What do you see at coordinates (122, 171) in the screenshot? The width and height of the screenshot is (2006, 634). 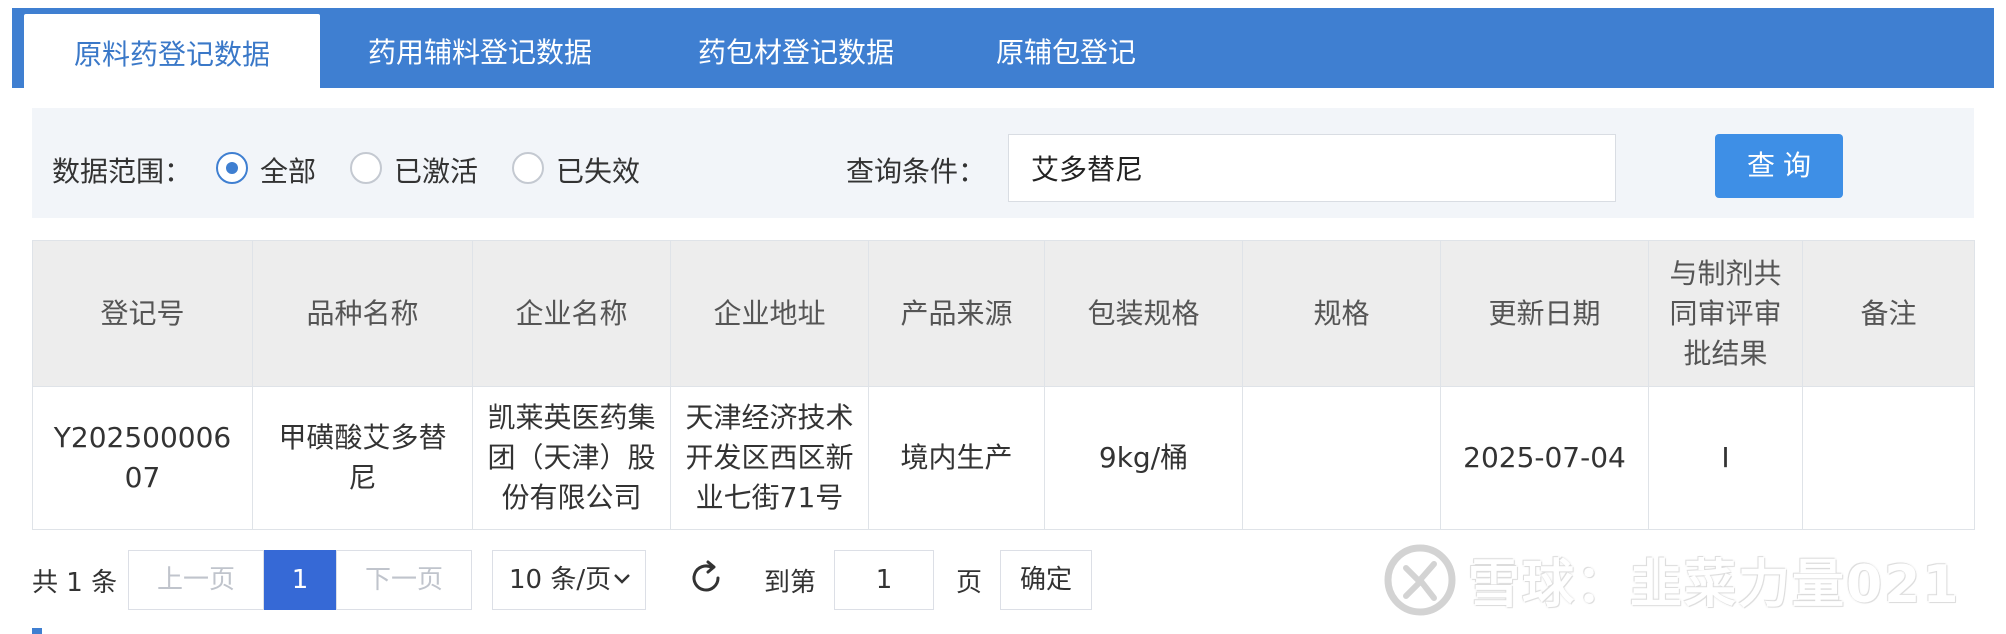 I see `scope-label: 数据范围：` at bounding box center [122, 171].